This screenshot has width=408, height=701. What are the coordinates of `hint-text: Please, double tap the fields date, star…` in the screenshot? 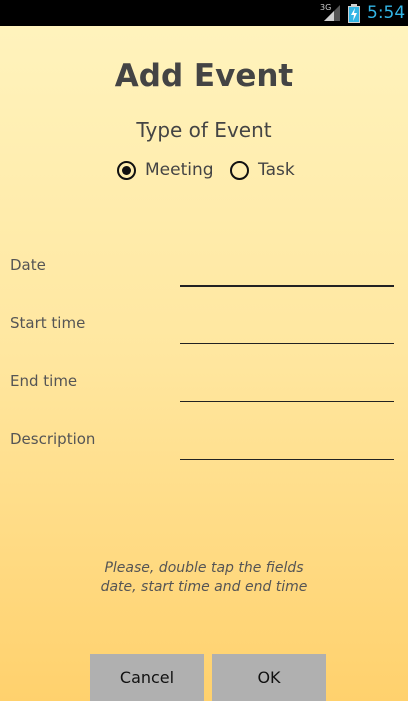 It's located at (204, 578).